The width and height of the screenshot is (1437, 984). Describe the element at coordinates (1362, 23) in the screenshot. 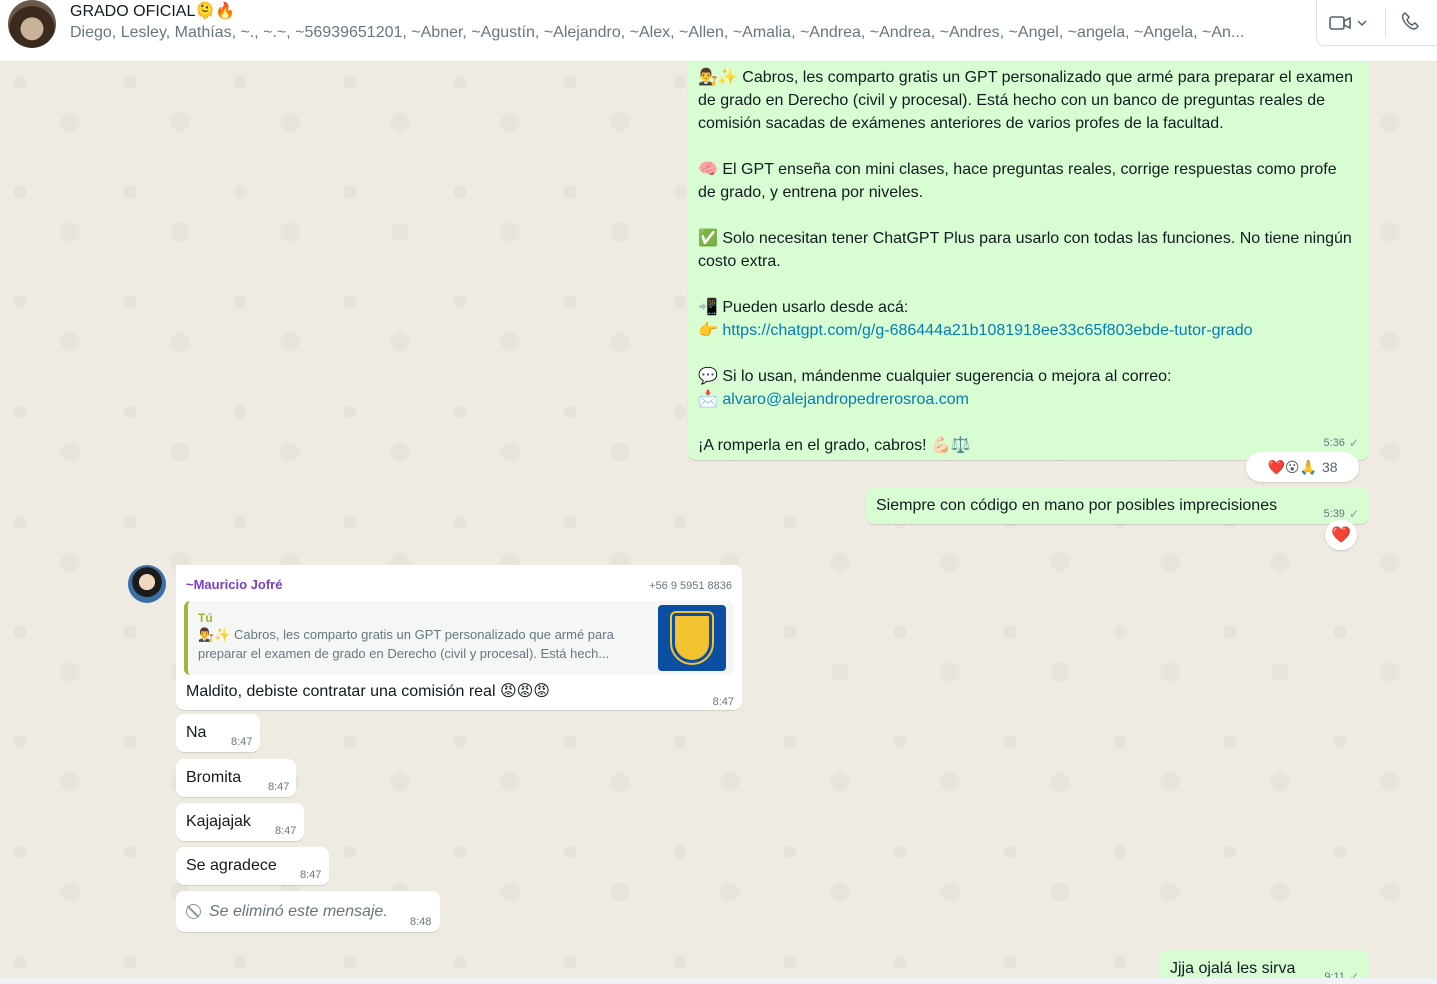

I see `chevron-down-icon` at that location.